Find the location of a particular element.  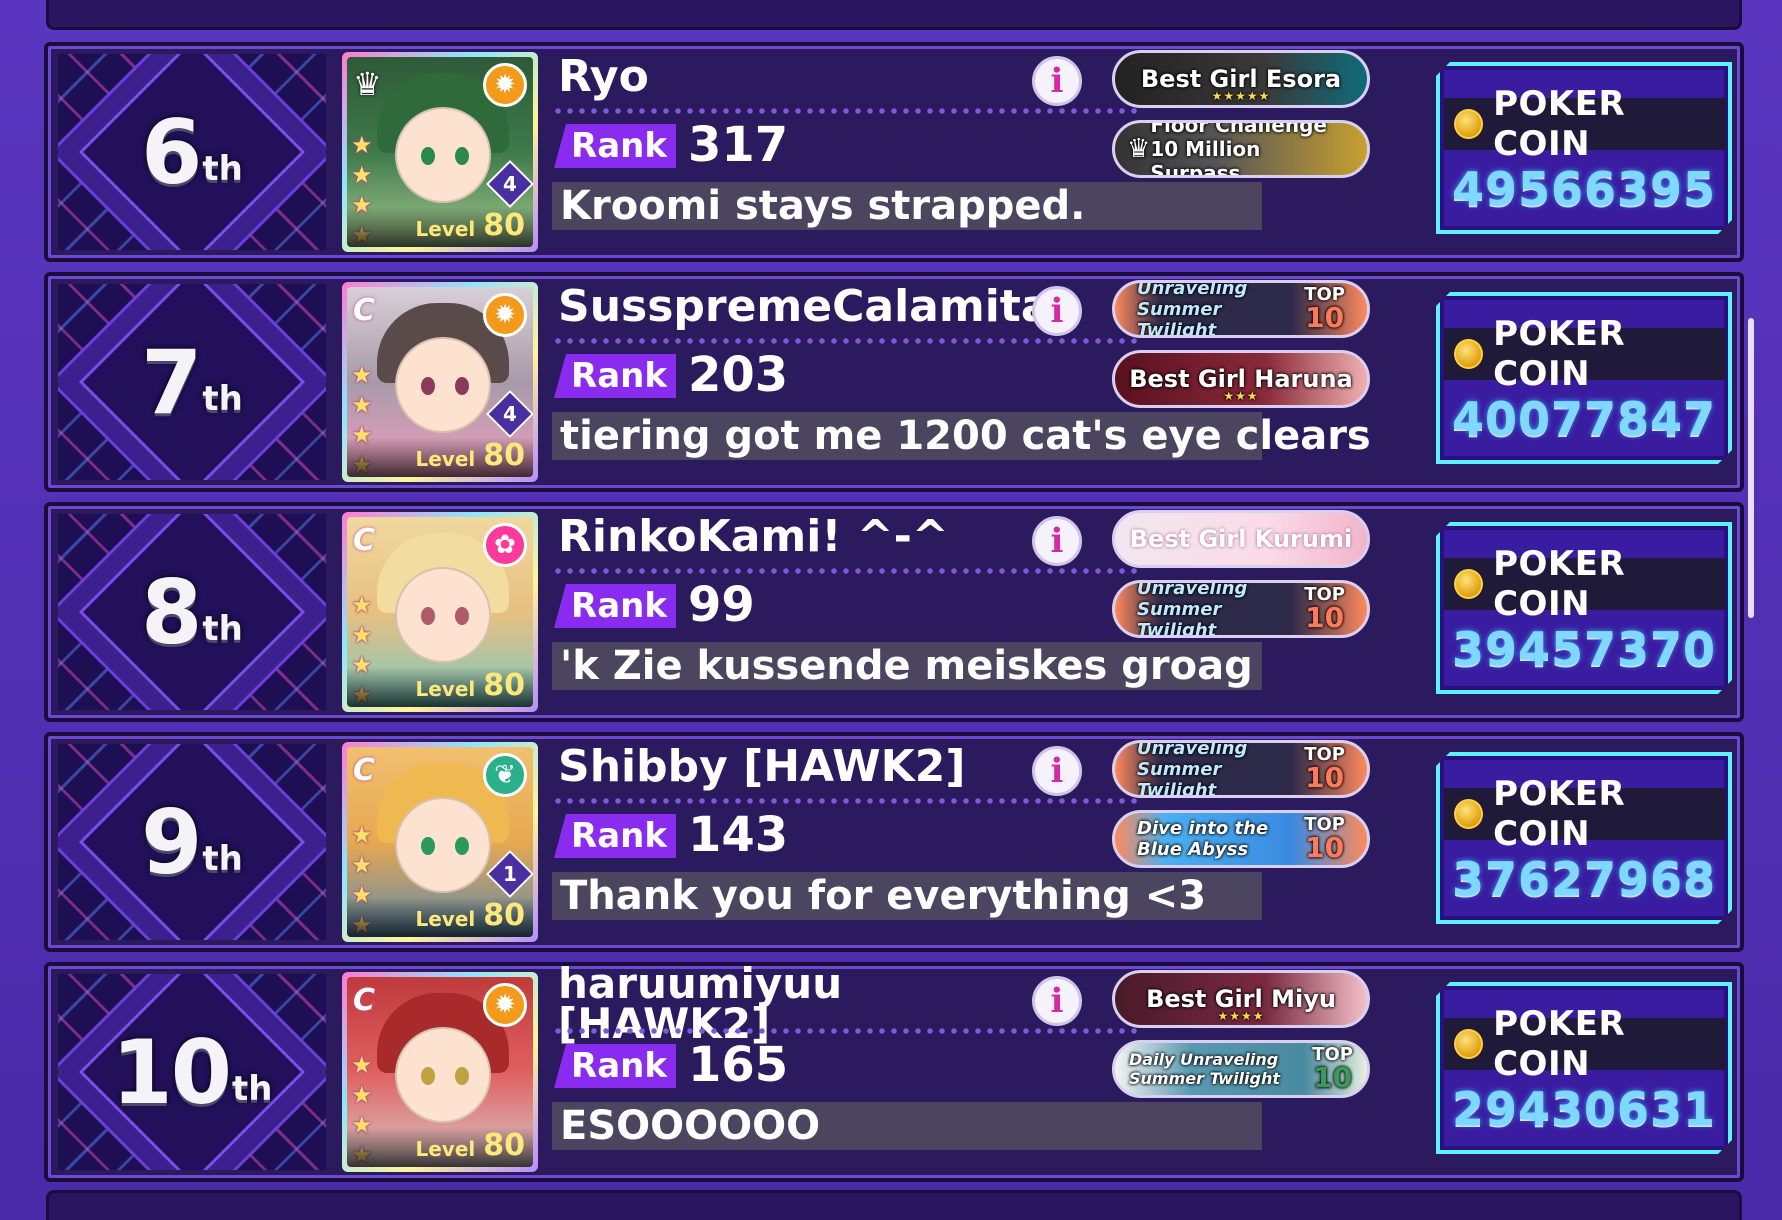

coin-value: 49566395 is located at coordinates (1584, 189).